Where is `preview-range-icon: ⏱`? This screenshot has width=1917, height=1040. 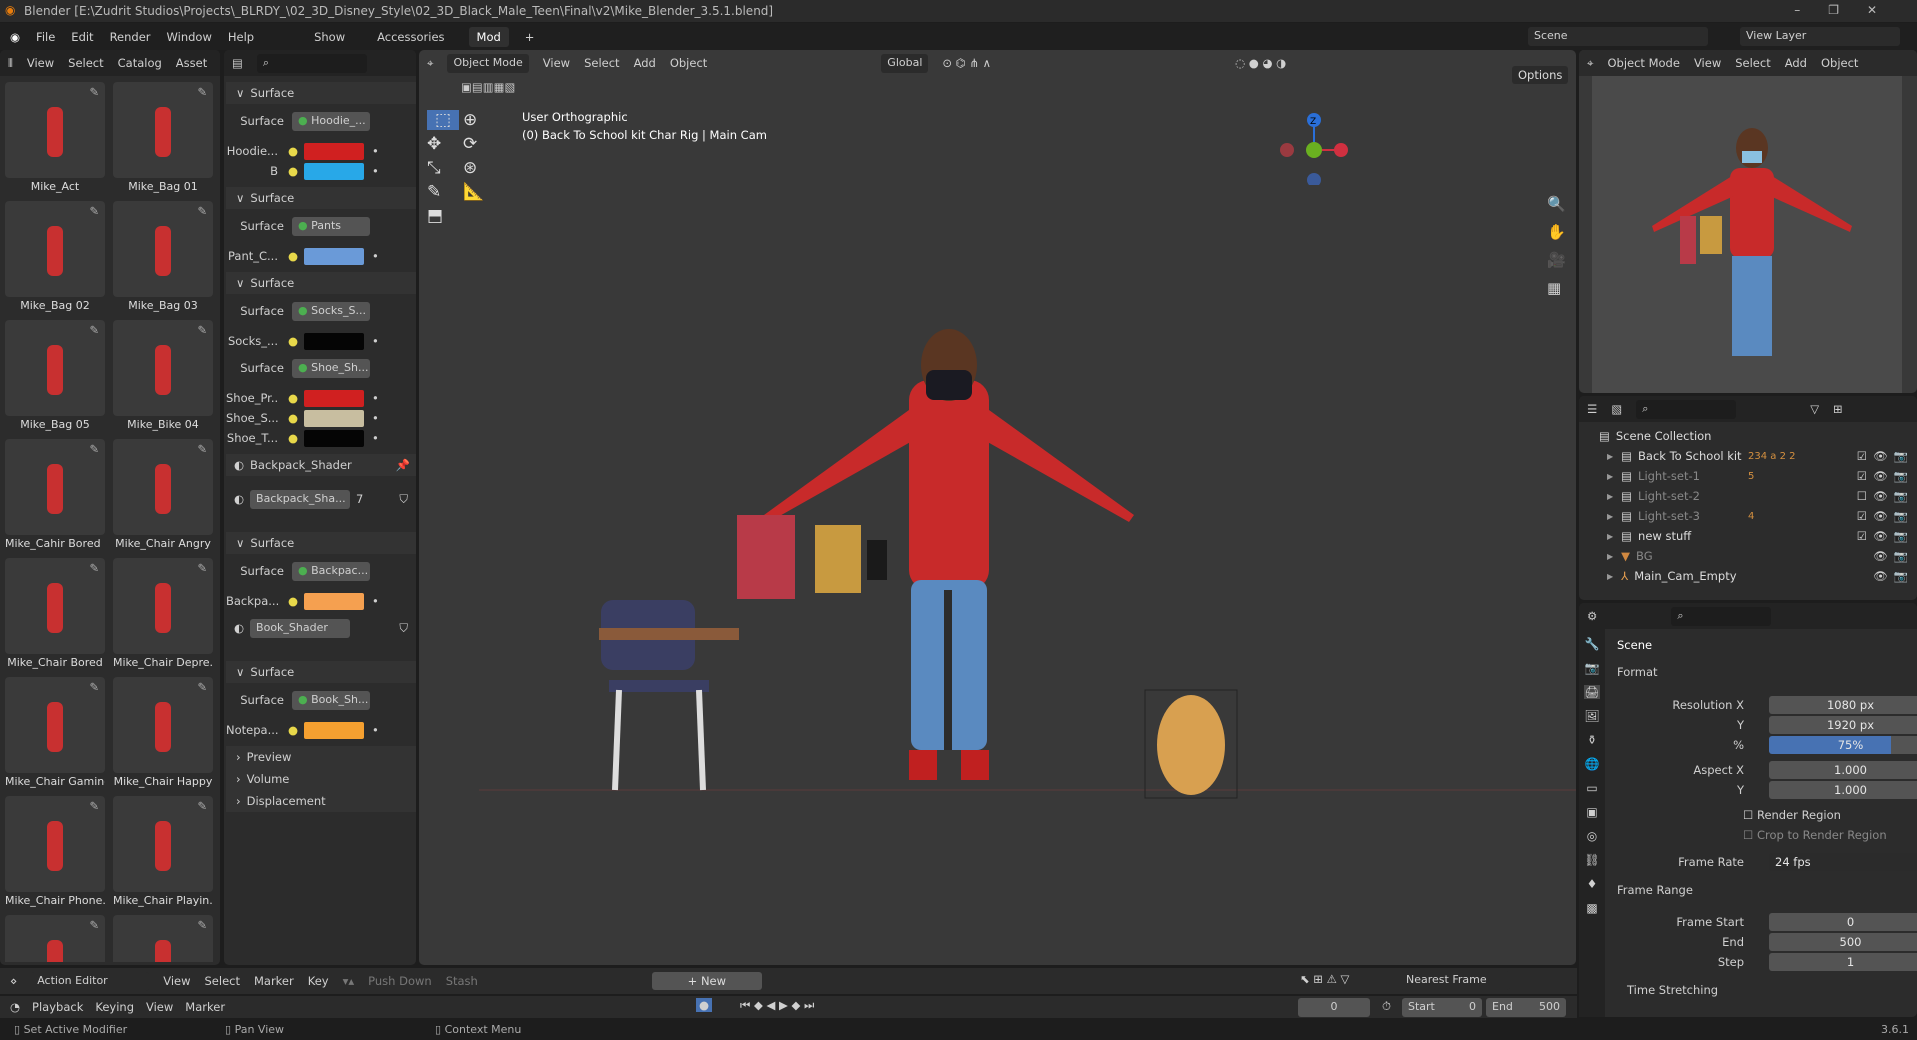
preview-range-icon: ⏱ is located at coordinates (1386, 1006).